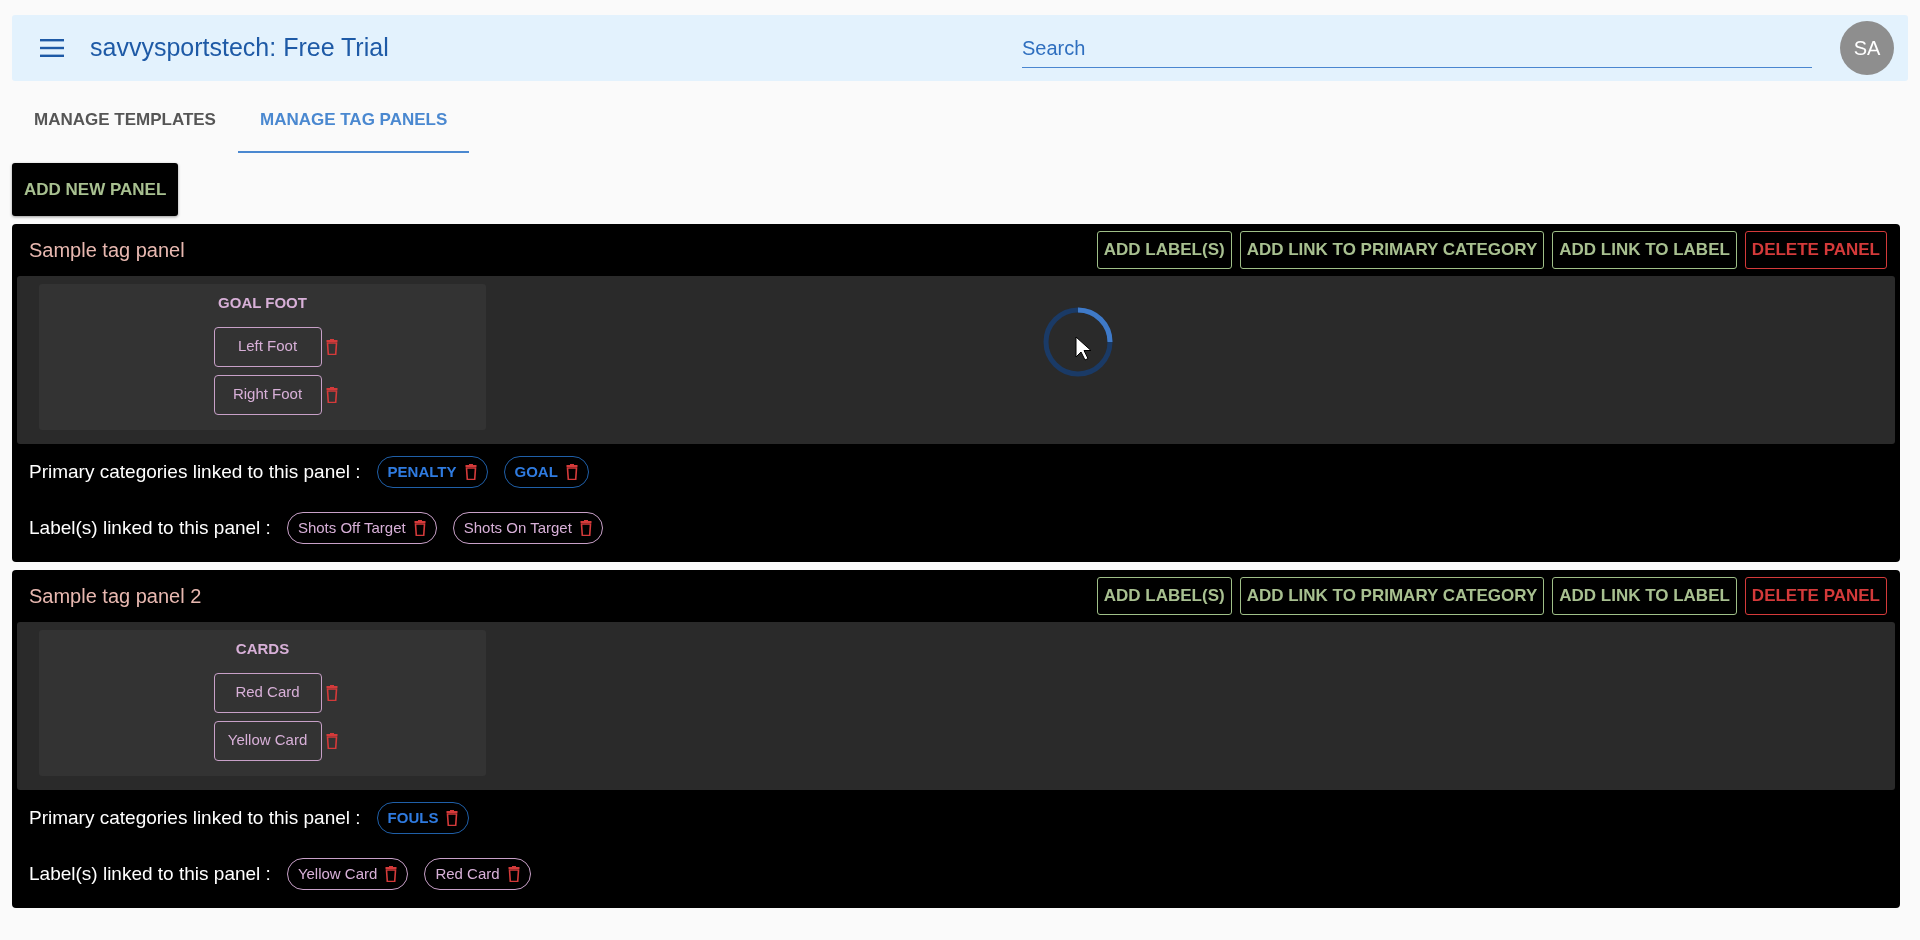  I want to click on group-title: GOAL FOOT, so click(262, 303).